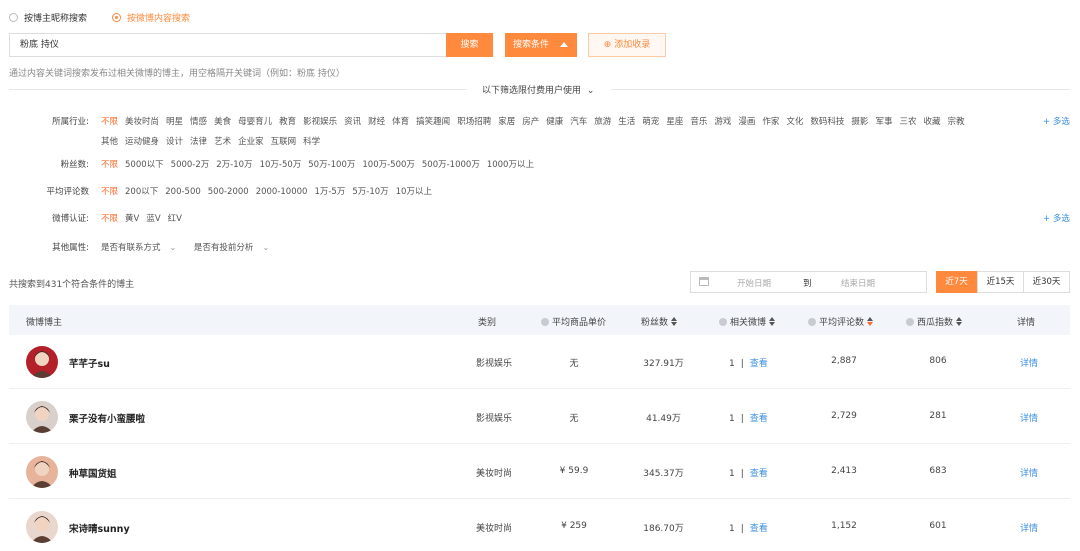  I want to click on radio-by-nickname: 按博主昵称搜索, so click(48, 17).